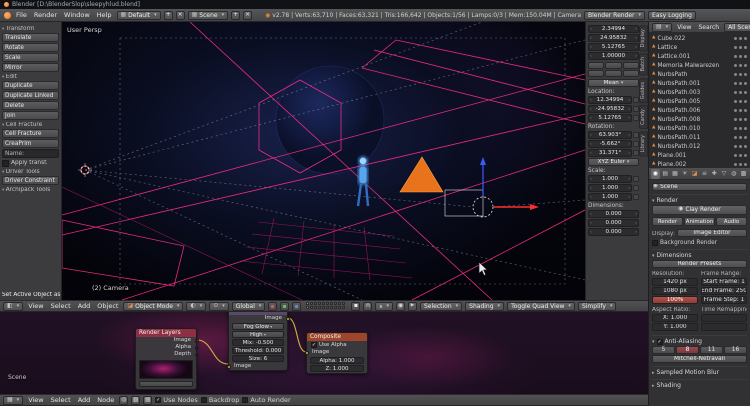  What do you see at coordinates (643, 143) in the screenshot?
I see `n-panel-tab: Library` at bounding box center [643, 143].